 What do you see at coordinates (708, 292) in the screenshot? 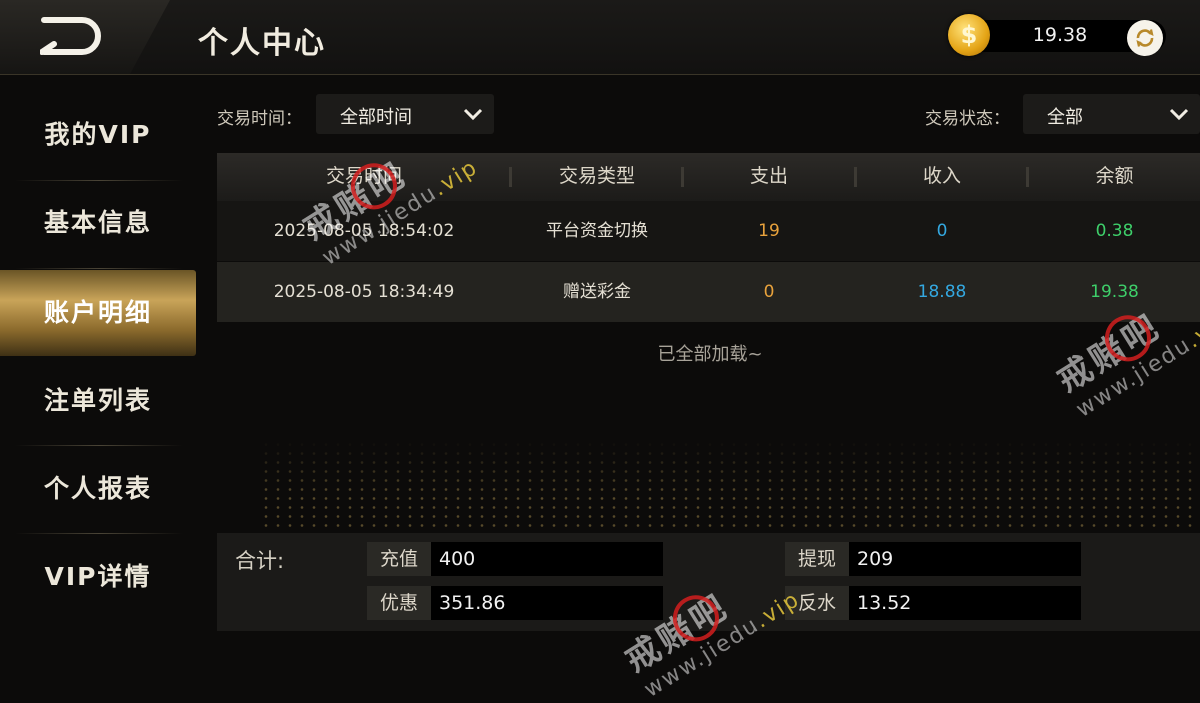
I see `table-row: 2025-08-05 18:34:49 赠送彩金 0 18.88 19.38` at bounding box center [708, 292].